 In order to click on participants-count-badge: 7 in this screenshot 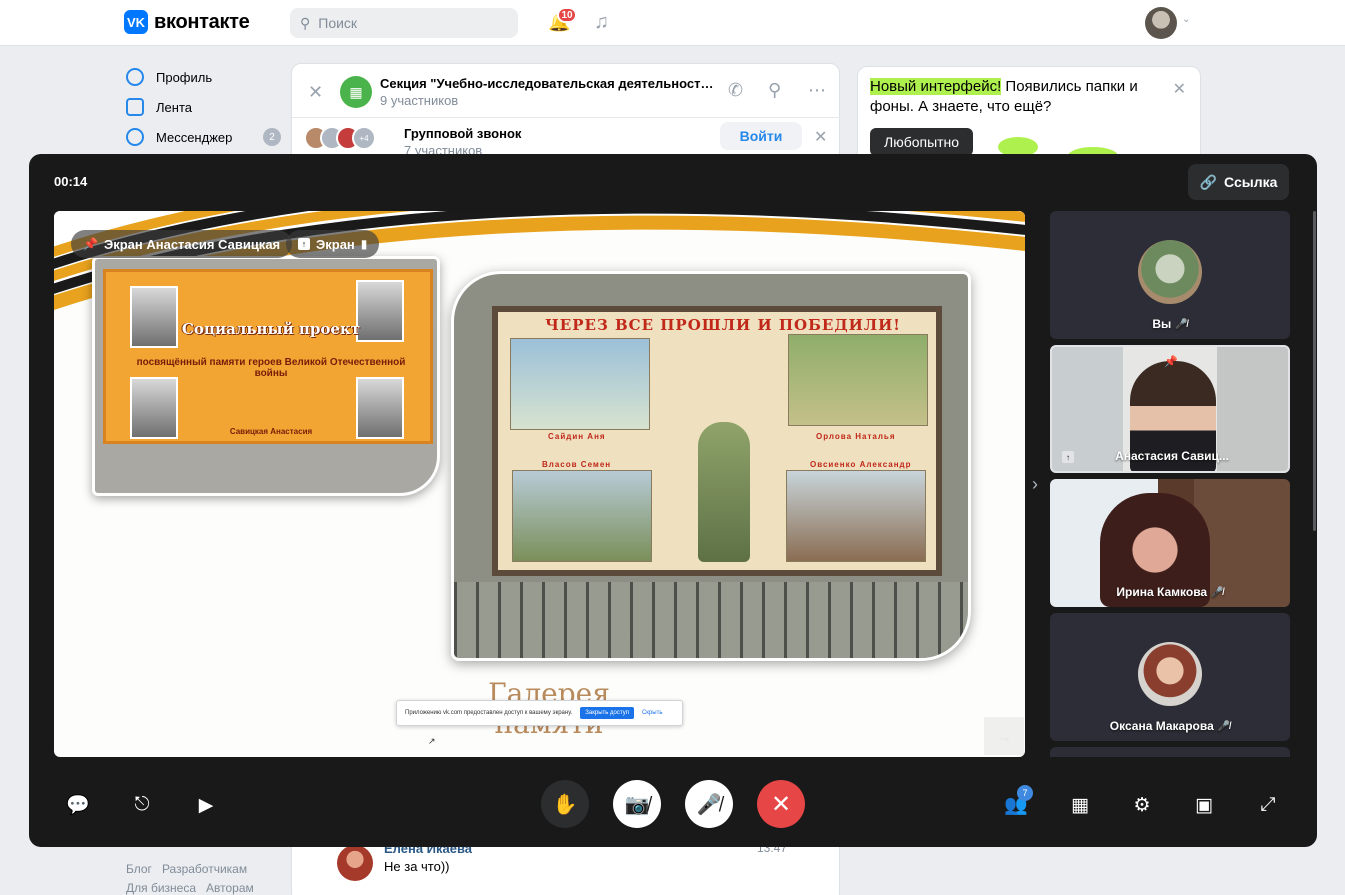, I will do `click(1025, 793)`.